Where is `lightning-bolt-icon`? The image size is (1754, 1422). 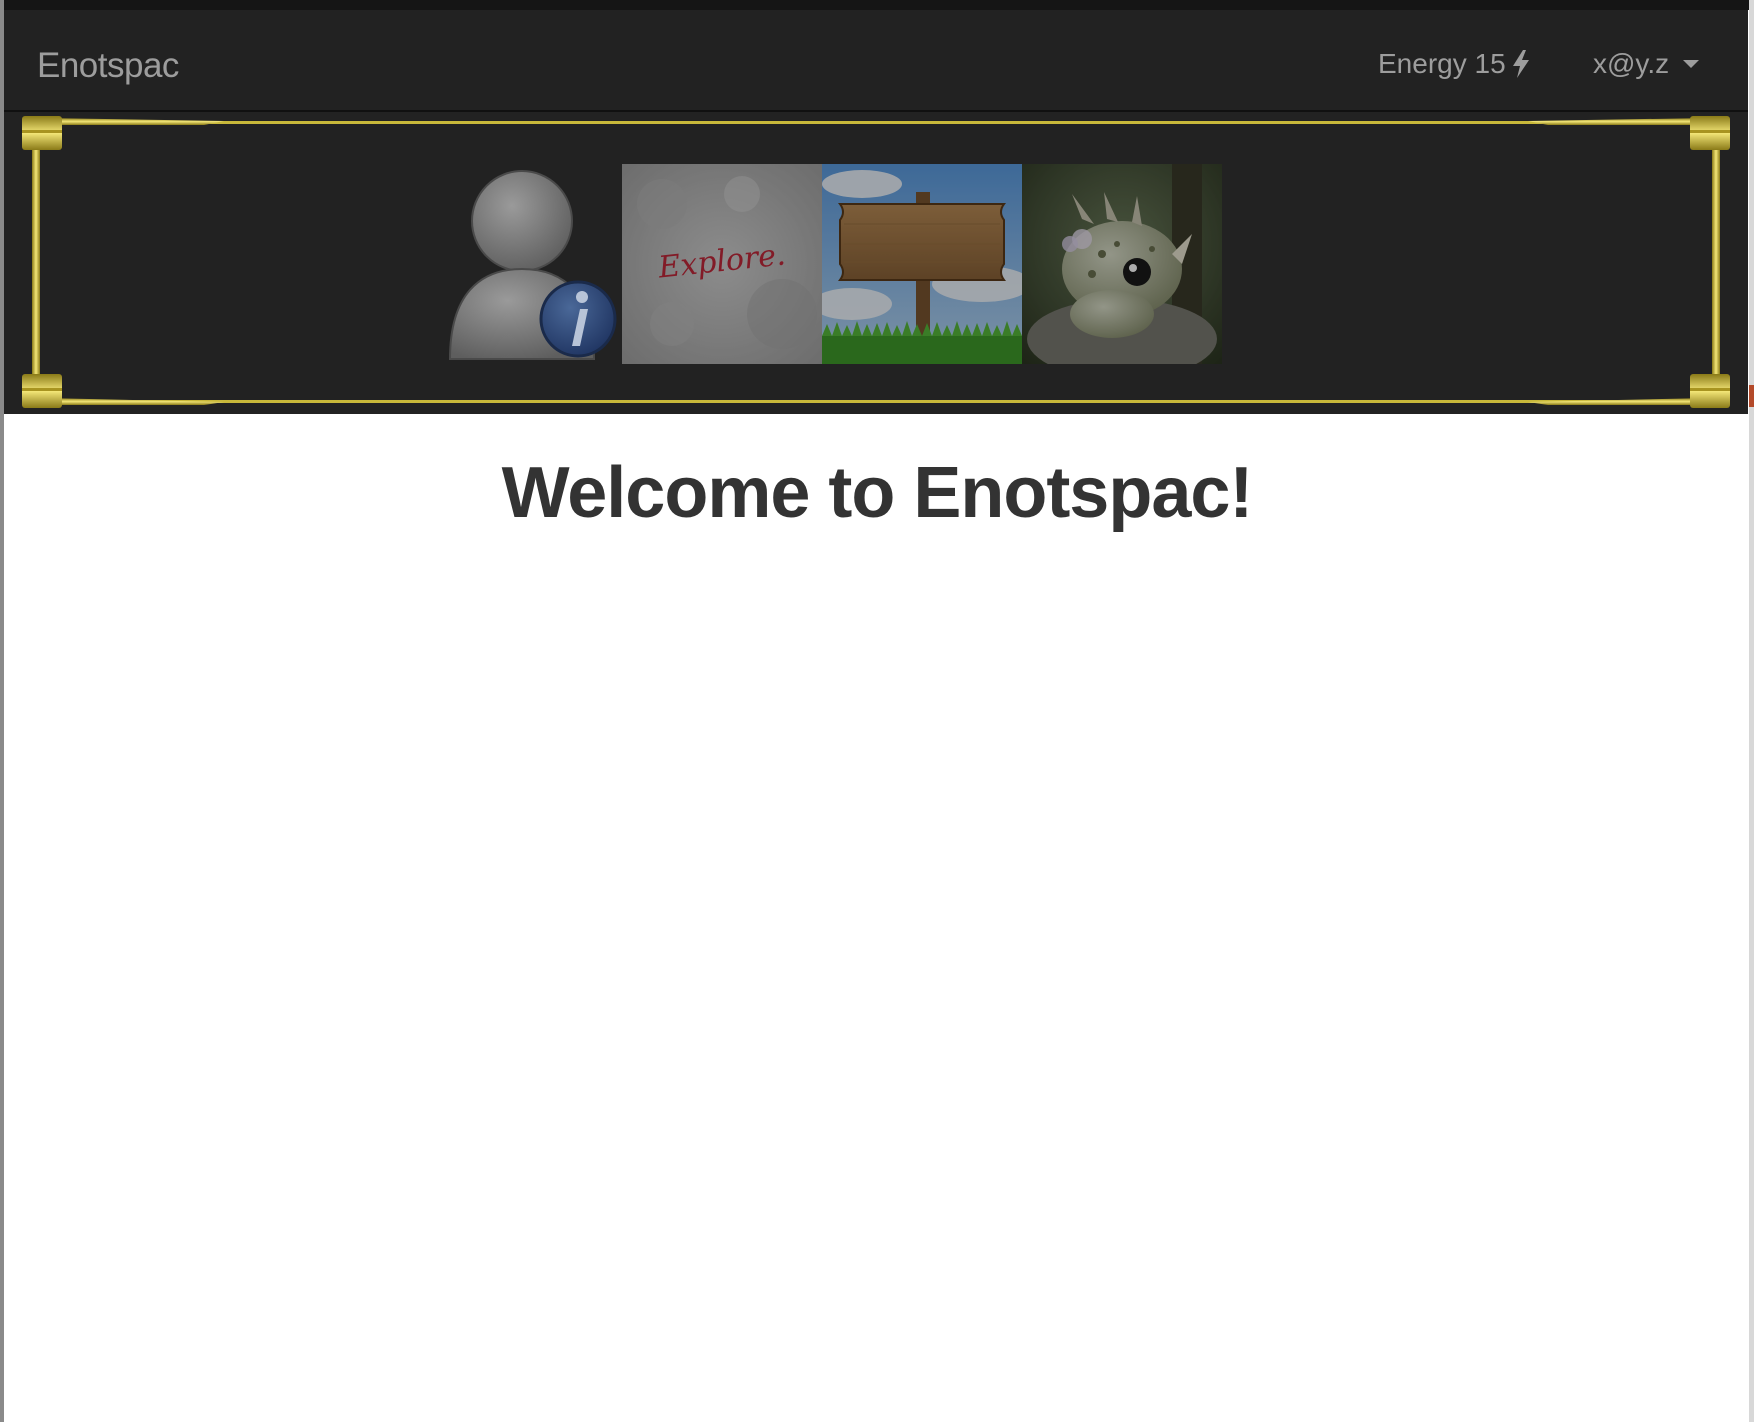 lightning-bolt-icon is located at coordinates (1520, 64).